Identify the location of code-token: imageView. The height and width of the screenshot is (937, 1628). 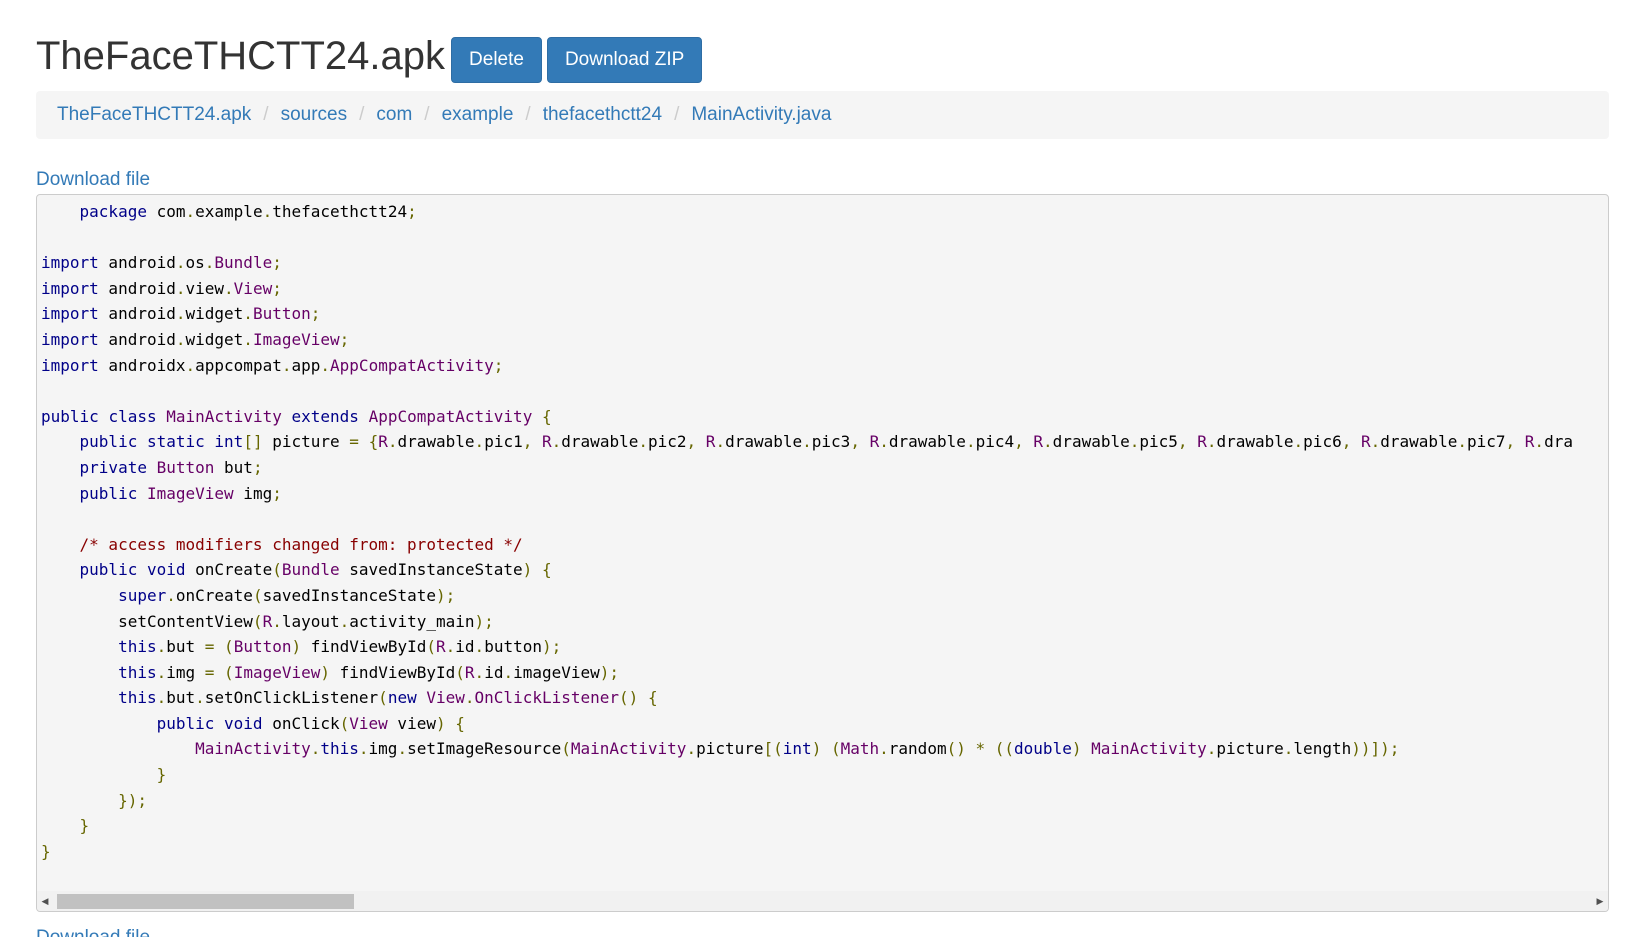
(556, 672).